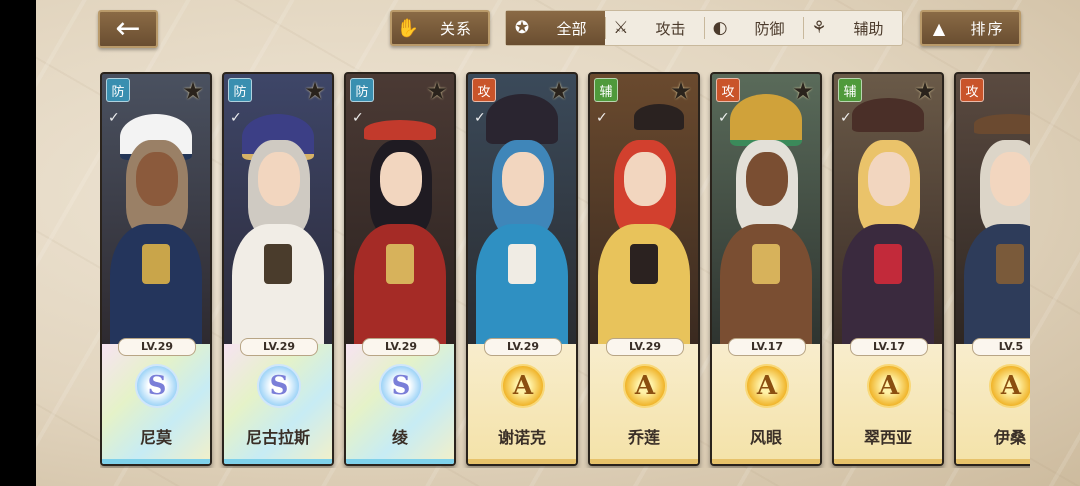 The width and height of the screenshot is (1080, 486). I want to click on card-info: LV.29 S 绫, so click(400, 401).